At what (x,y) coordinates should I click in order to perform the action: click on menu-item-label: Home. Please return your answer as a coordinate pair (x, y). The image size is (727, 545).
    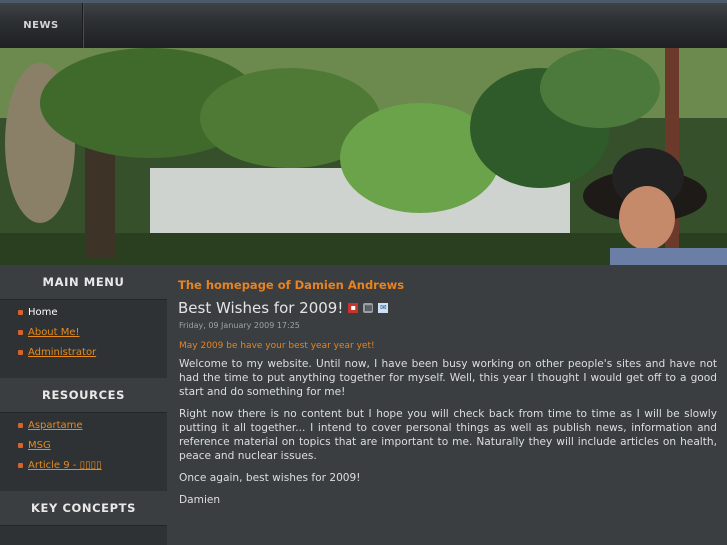
    Looking at the image, I should click on (43, 312).